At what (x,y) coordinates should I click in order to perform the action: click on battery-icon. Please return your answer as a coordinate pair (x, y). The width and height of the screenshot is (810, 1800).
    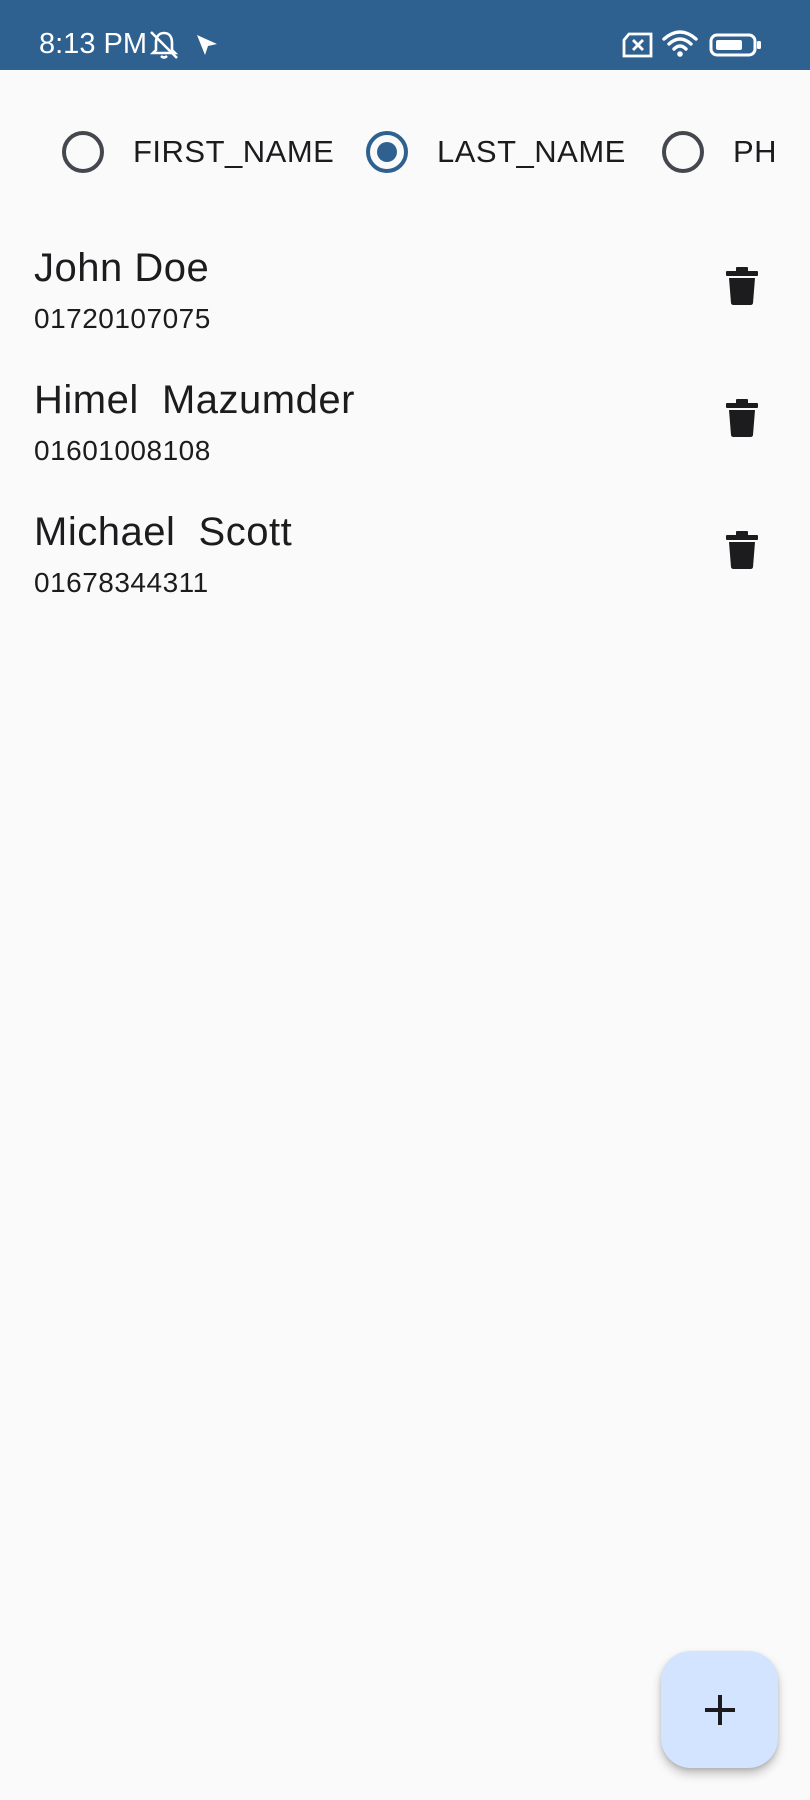
    Looking at the image, I should click on (736, 47).